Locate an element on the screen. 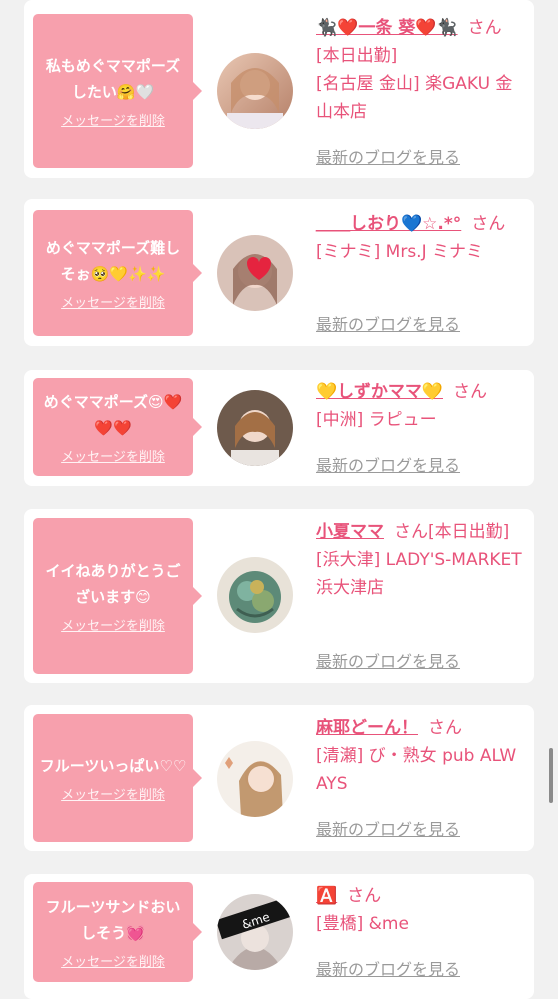  message-bubble: フルーツいっぱい♡♡ メッセージを削除 is located at coordinates (117, 778).